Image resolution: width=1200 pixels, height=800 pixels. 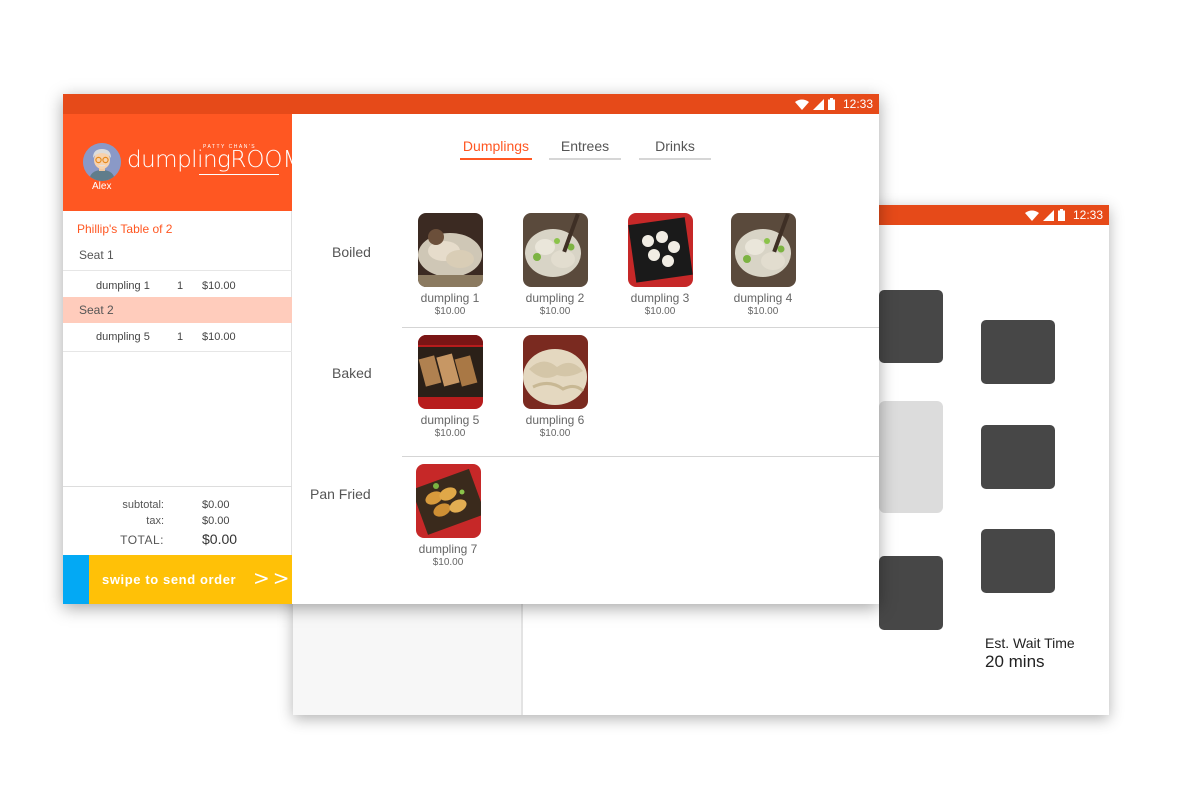 I want to click on sidebar-header: Alex PATTY CHAN'S dumplingROOM, so click(x=182, y=162).